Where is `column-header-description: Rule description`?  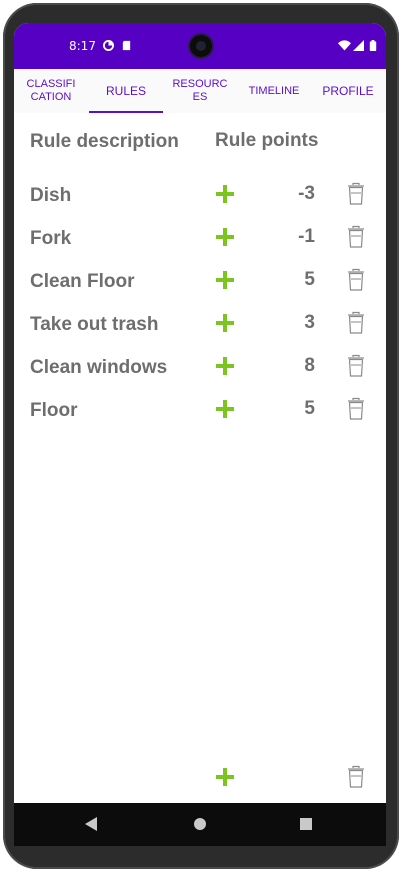
column-header-description: Rule description is located at coordinates (104, 141).